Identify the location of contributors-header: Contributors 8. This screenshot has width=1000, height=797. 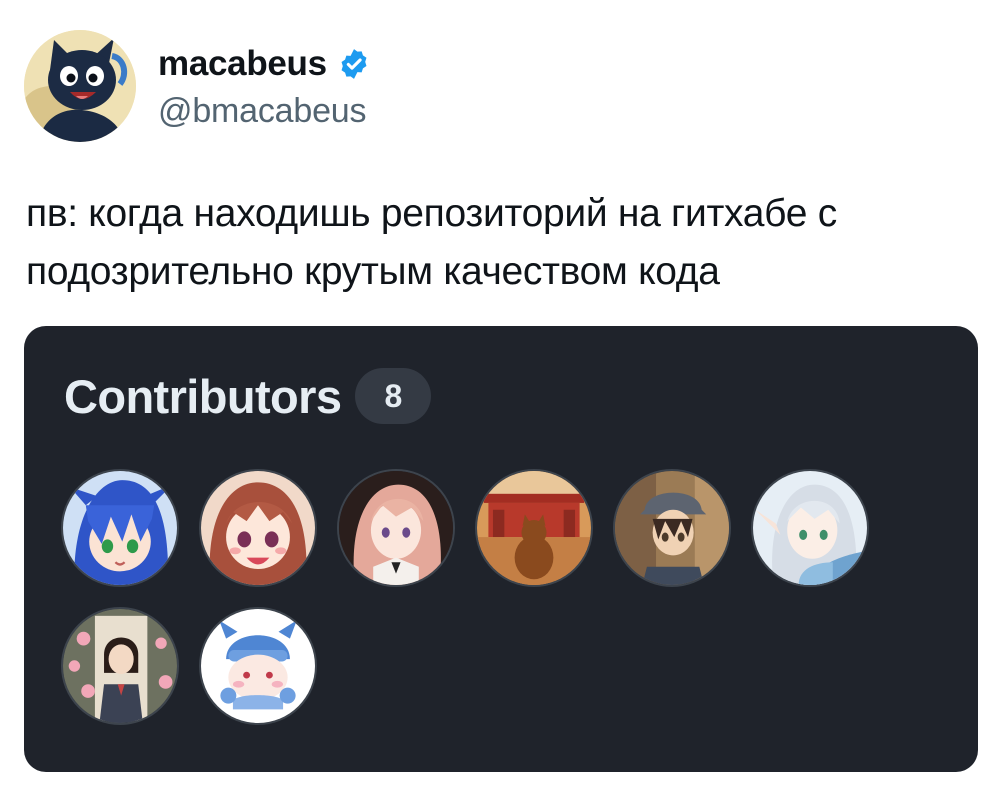
(248, 396).